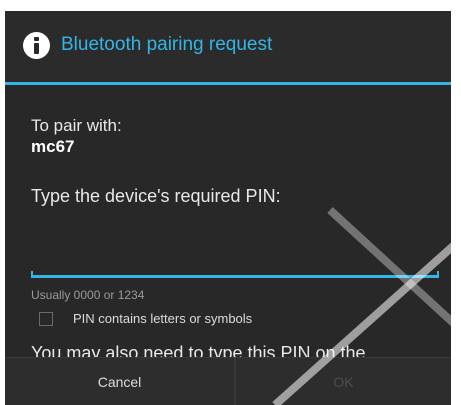  What do you see at coordinates (235, 274) in the screenshot?
I see `pin-input-underline` at bounding box center [235, 274].